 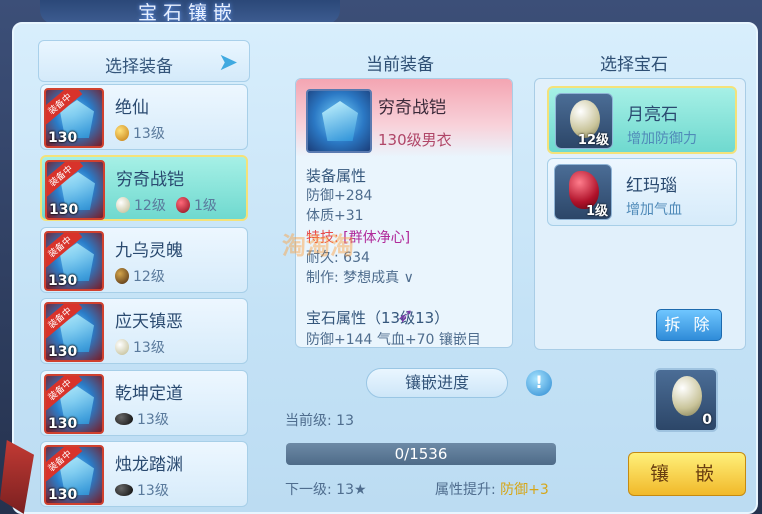 What do you see at coordinates (689, 325) in the screenshot?
I see `remove-button: 拆 除` at bounding box center [689, 325].